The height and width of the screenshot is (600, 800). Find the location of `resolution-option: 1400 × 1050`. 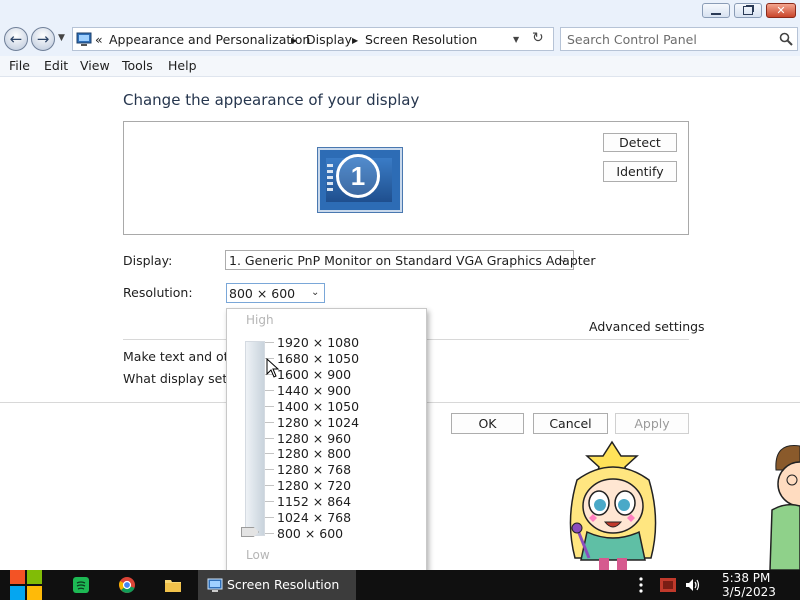

resolution-option: 1400 × 1050 is located at coordinates (318, 406).